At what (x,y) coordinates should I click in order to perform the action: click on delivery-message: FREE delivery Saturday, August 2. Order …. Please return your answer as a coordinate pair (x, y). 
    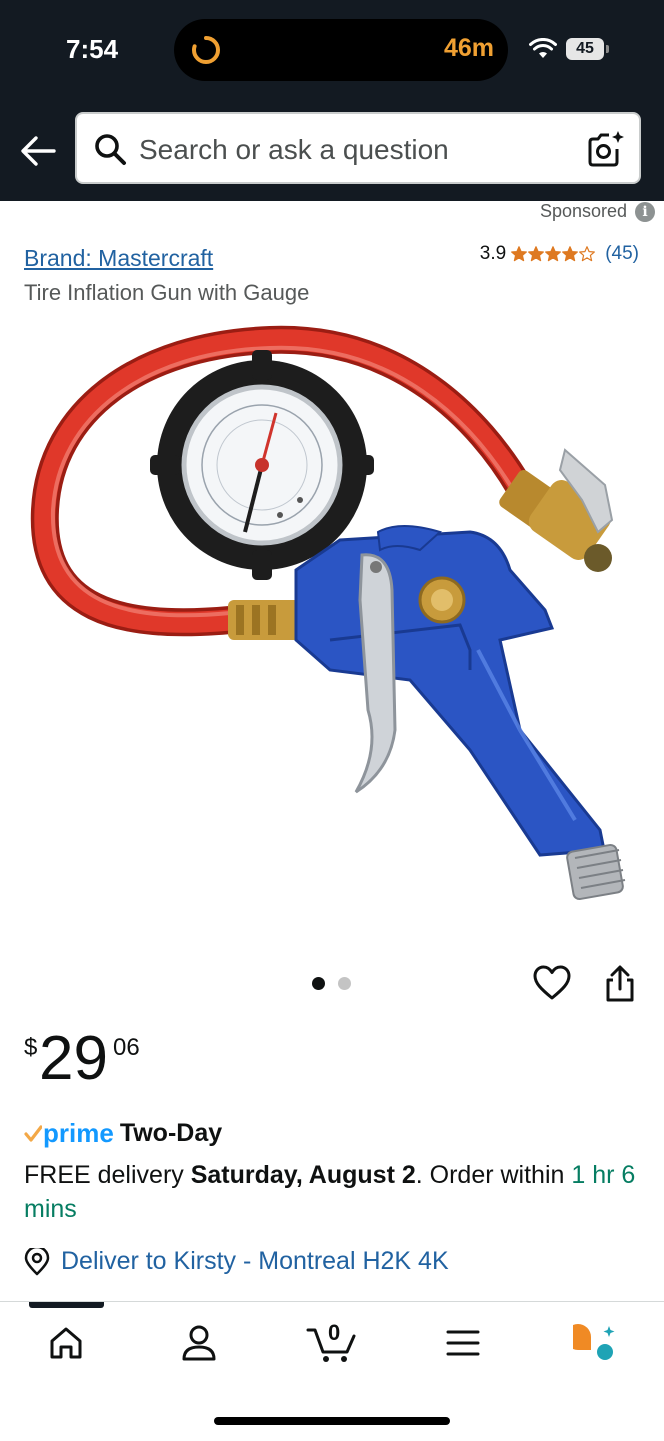
    Looking at the image, I should click on (332, 1192).